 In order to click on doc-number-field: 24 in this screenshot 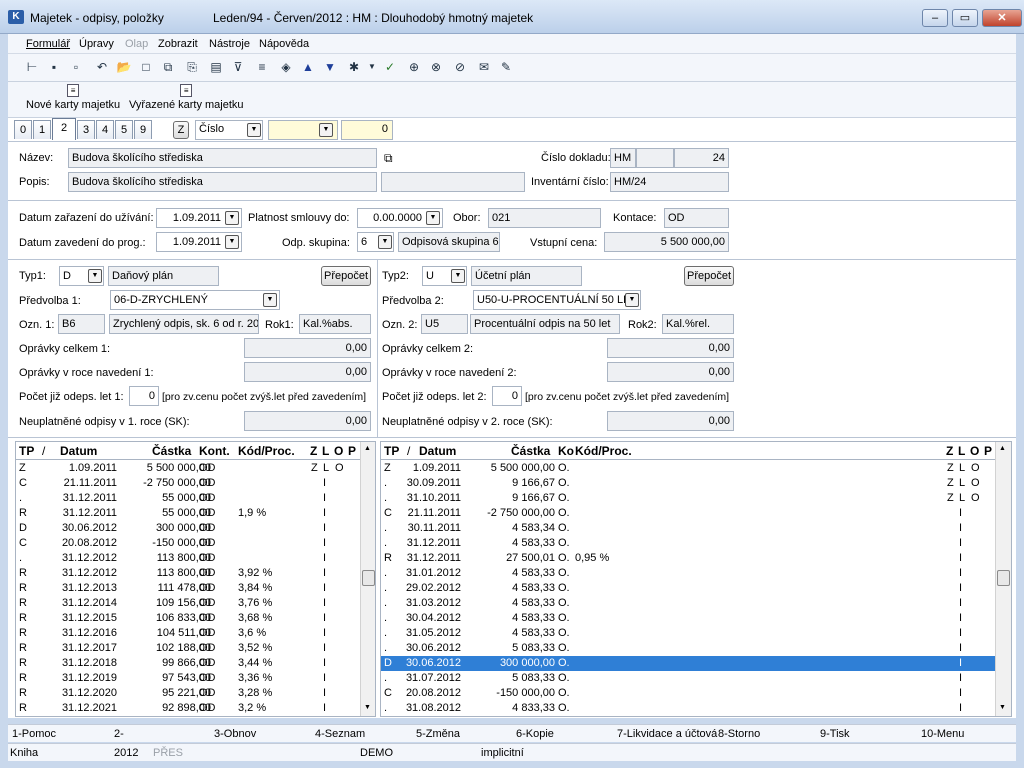, I will do `click(701, 158)`.